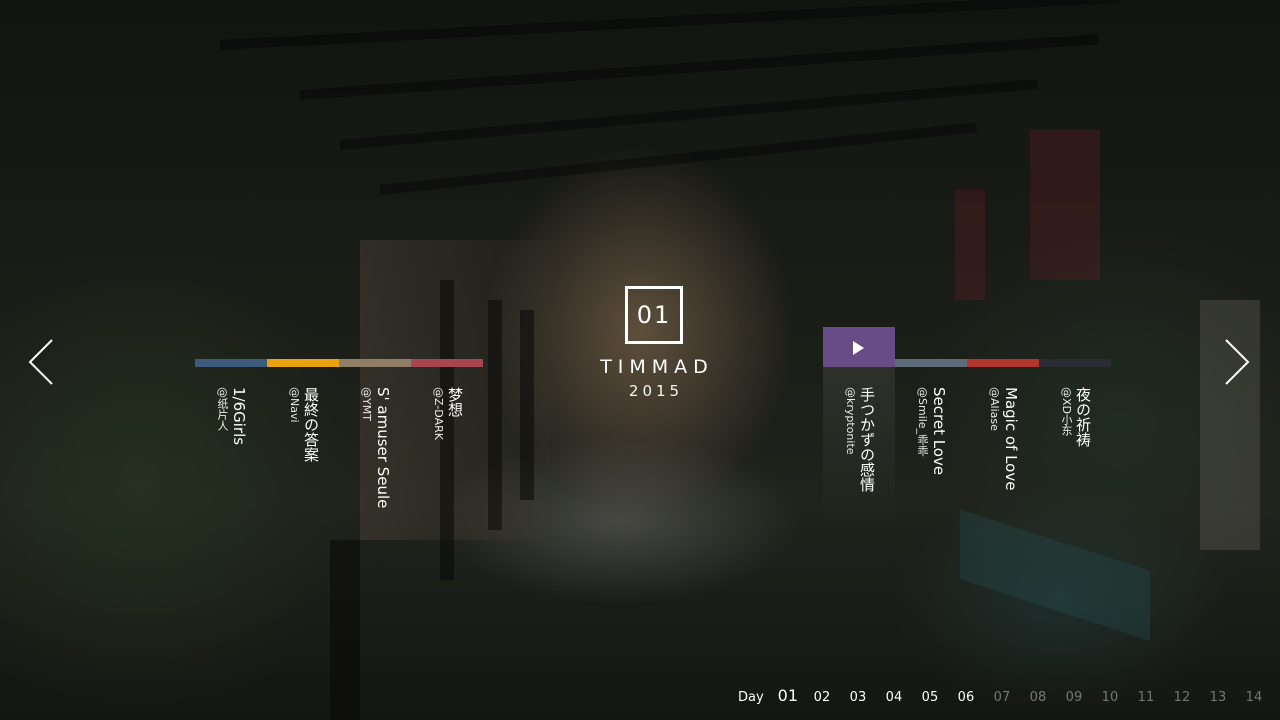 The image size is (1280, 720). Describe the element at coordinates (1120, 697) in the screenshot. I see `day-10: 10` at that location.